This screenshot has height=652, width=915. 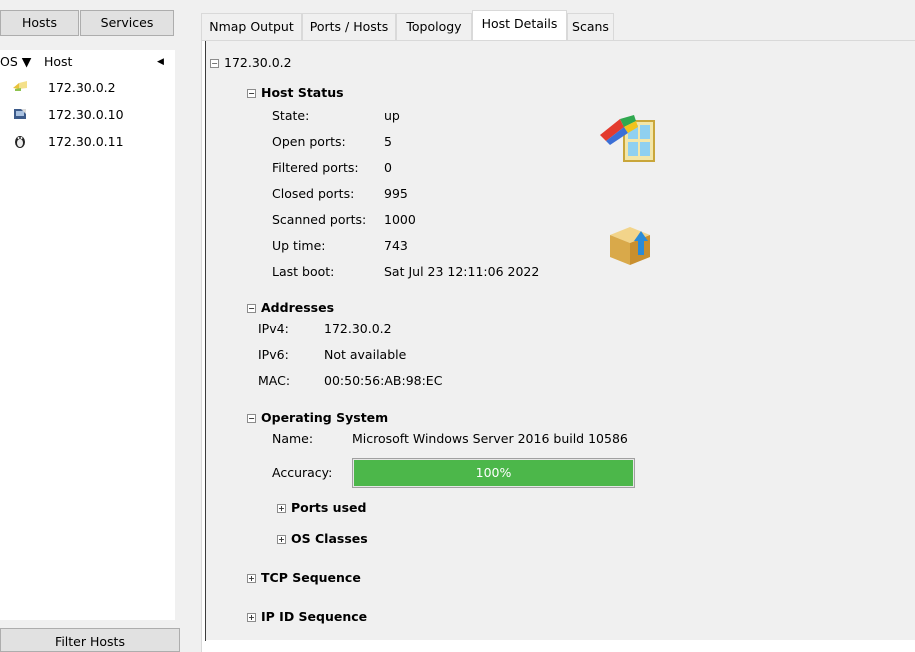 I want to click on mac-label: MAC:, so click(x=274, y=380).